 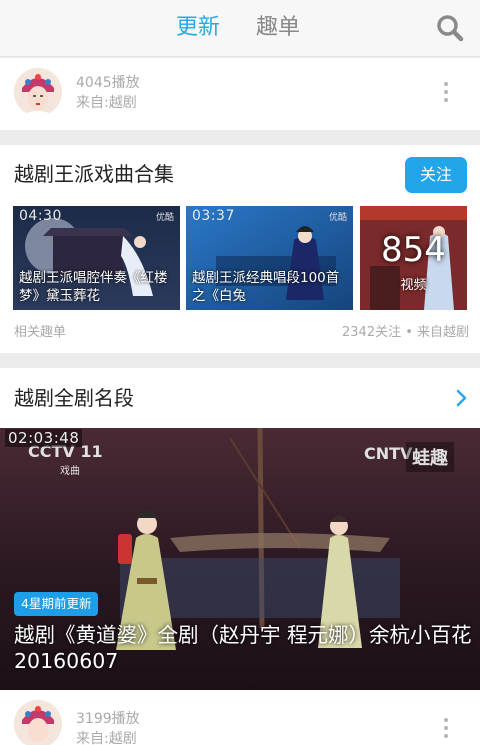 What do you see at coordinates (96, 258) in the screenshot?
I see `video-thumbnail: 04:30 优酷 越剧王派唱腔伴奏《红楼梦》黛玉葬花` at bounding box center [96, 258].